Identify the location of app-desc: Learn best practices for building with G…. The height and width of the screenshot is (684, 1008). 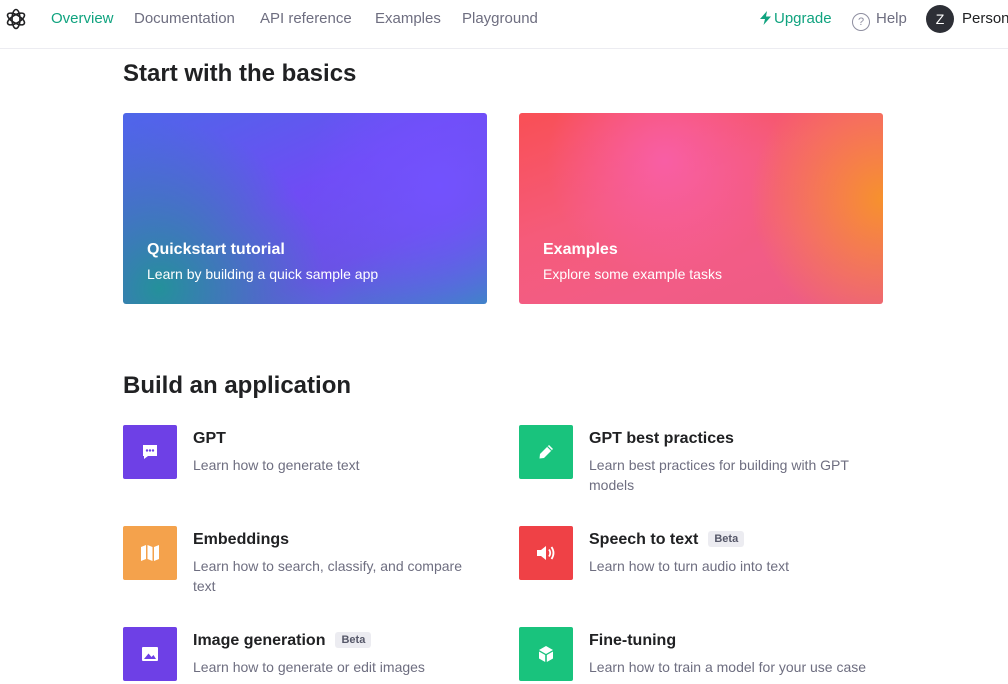
(719, 475).